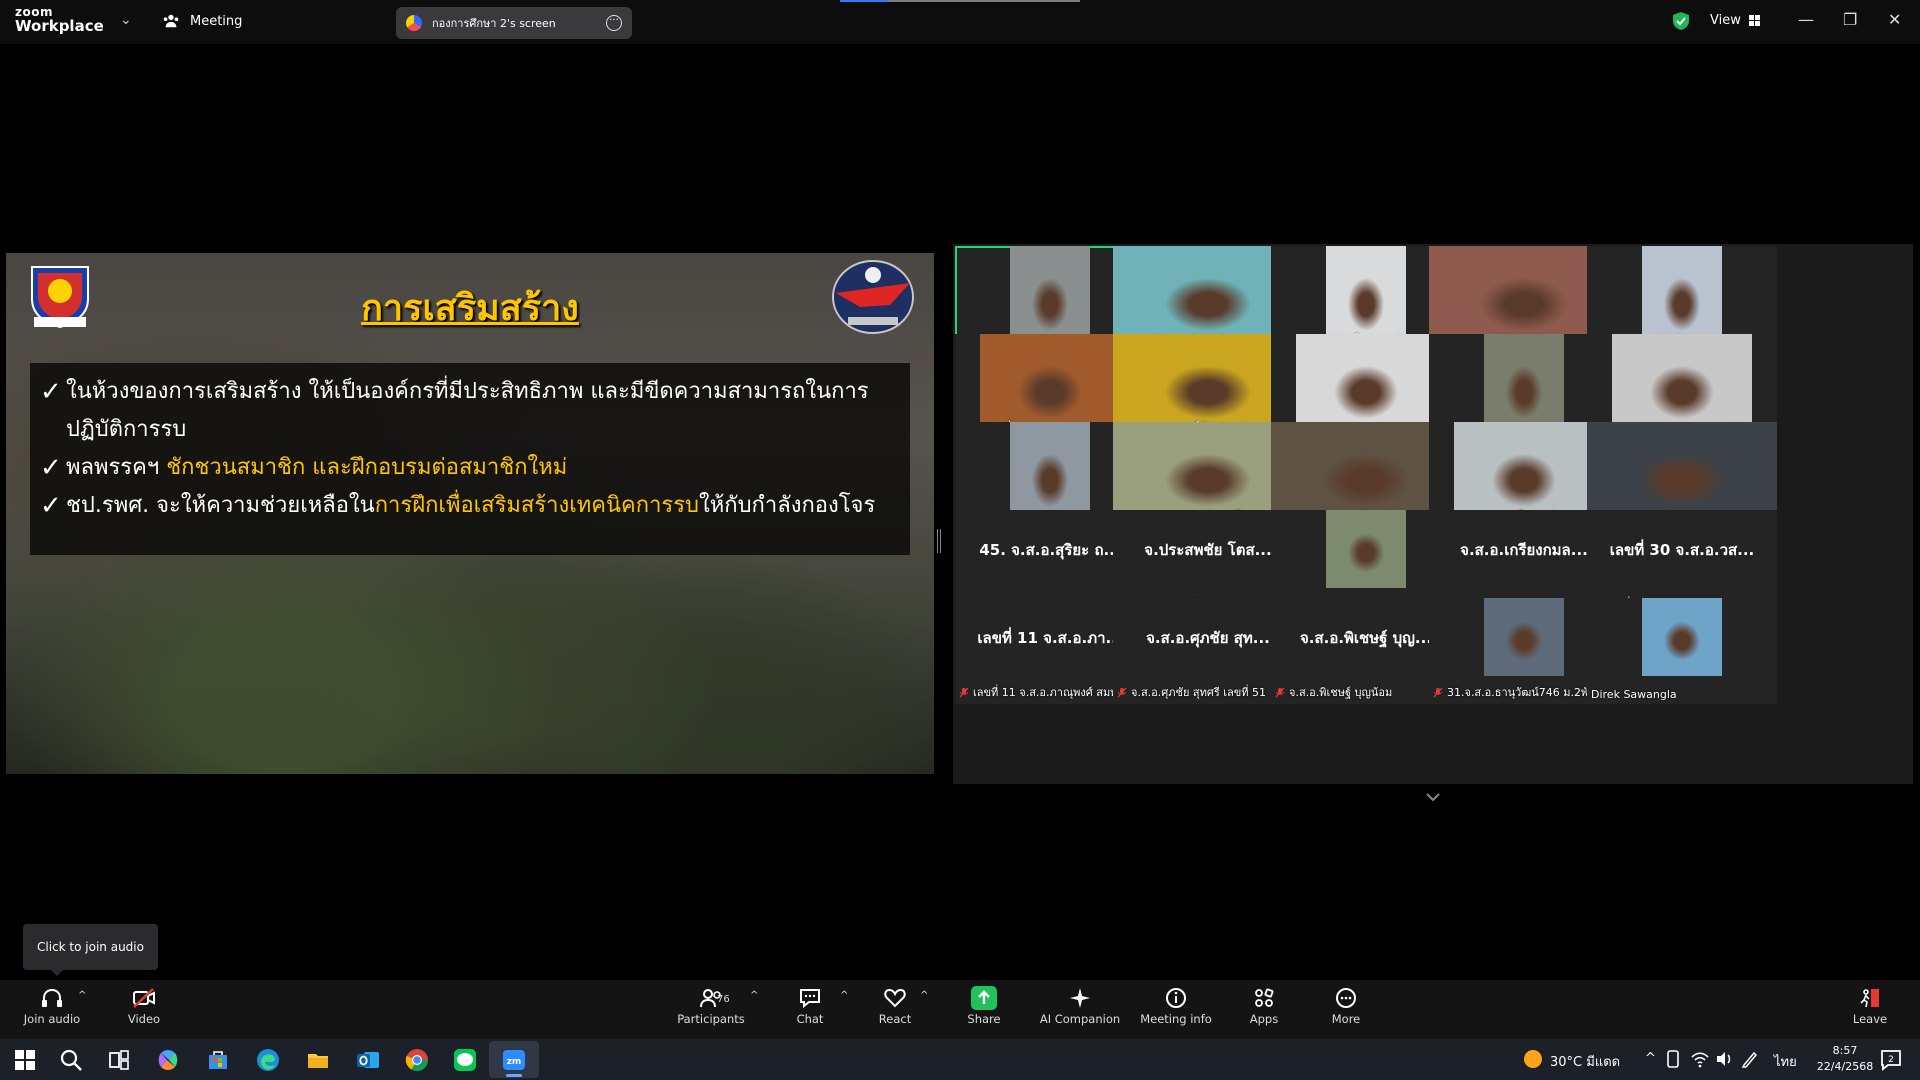 This screenshot has height=1080, width=1920. What do you see at coordinates (414, 23) in the screenshot?
I see `sharer-avatar-icon` at bounding box center [414, 23].